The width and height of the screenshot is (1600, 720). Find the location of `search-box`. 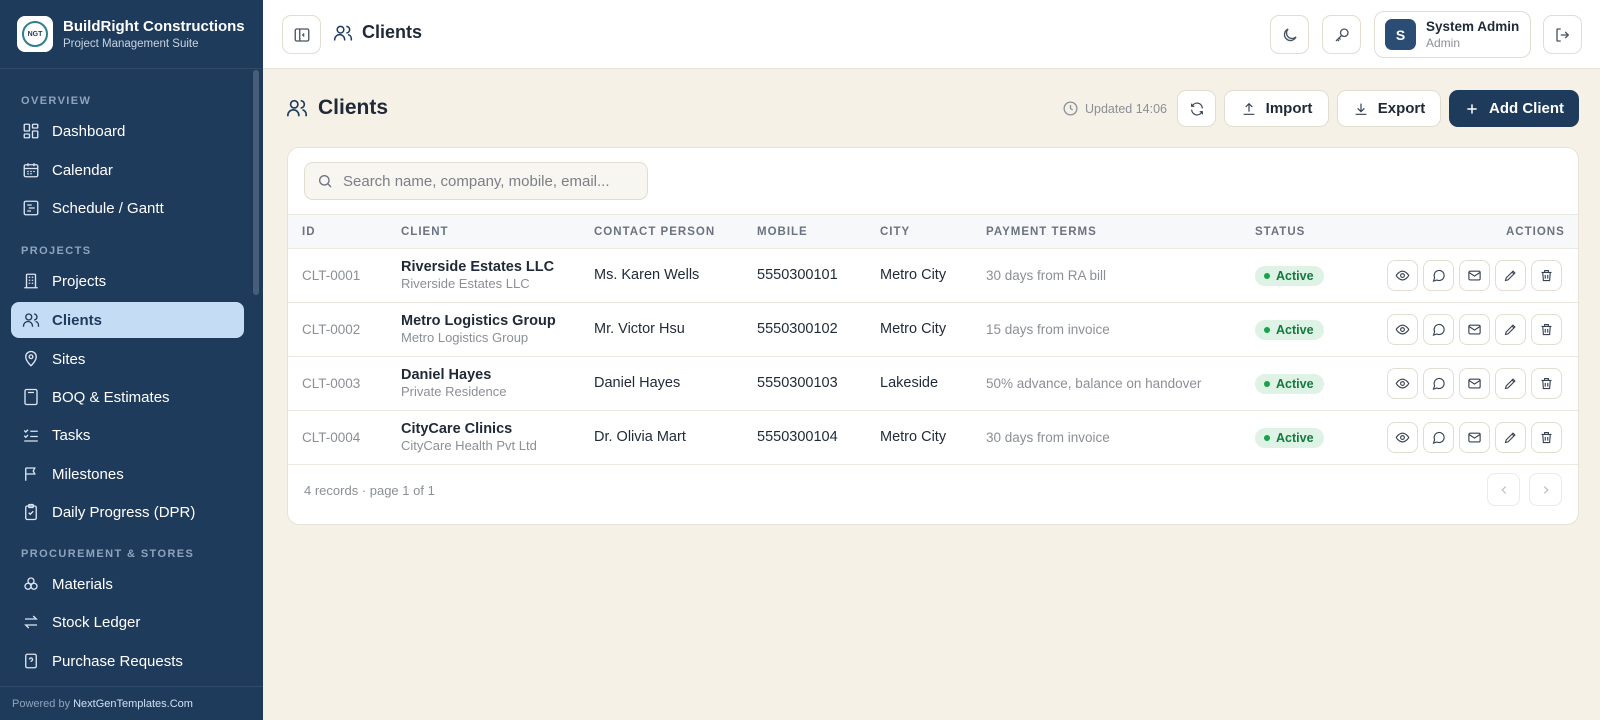

search-box is located at coordinates (476, 181).